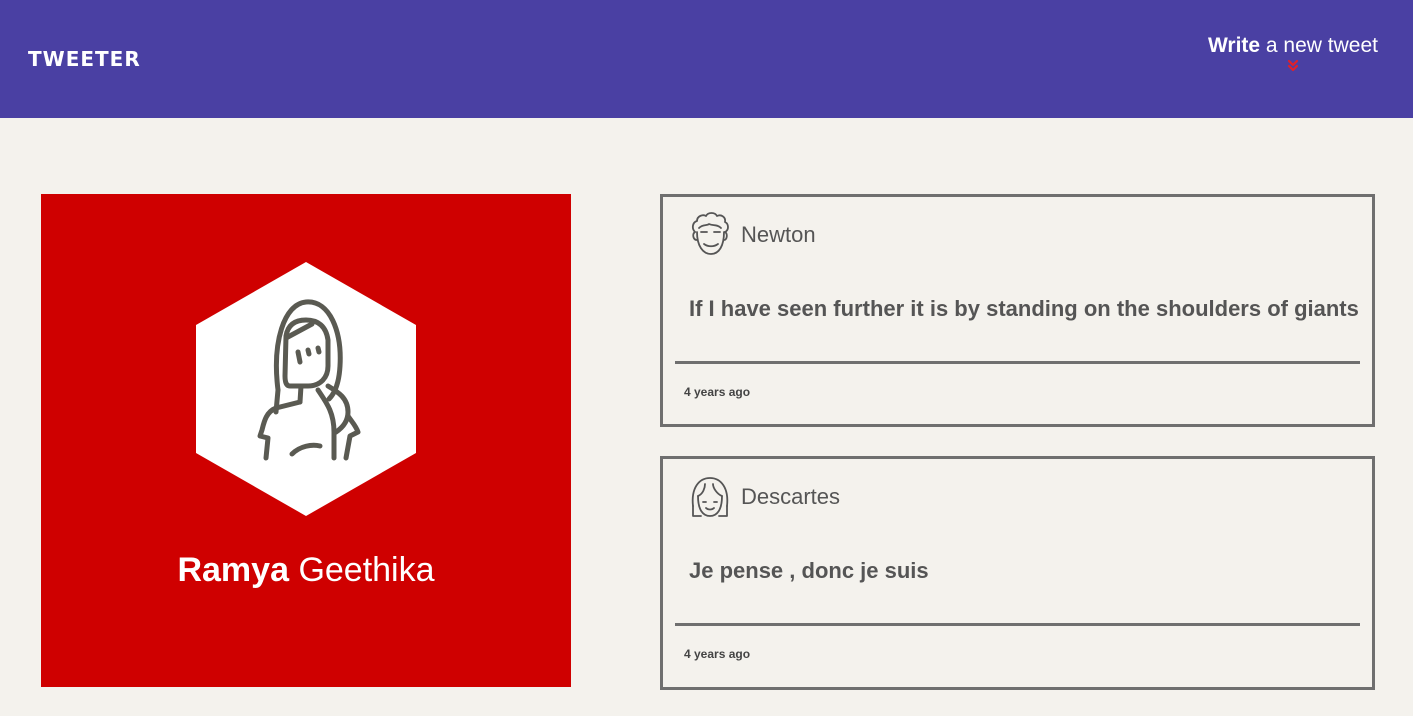 Image resolution: width=1413 pixels, height=716 pixels. I want to click on compose-strong-text: Write, so click(1234, 45).